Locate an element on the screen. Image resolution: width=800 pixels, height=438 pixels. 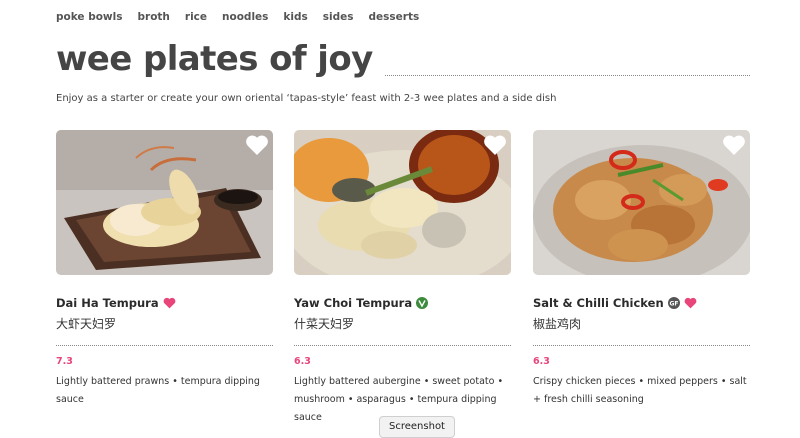
dish-name-row: Salt & Chilli Chicken GF is located at coordinates (641, 303).